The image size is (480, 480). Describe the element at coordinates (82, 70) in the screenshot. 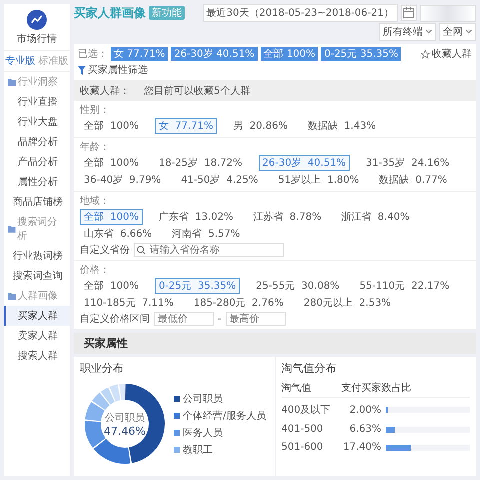

I see `filter-icon` at that location.